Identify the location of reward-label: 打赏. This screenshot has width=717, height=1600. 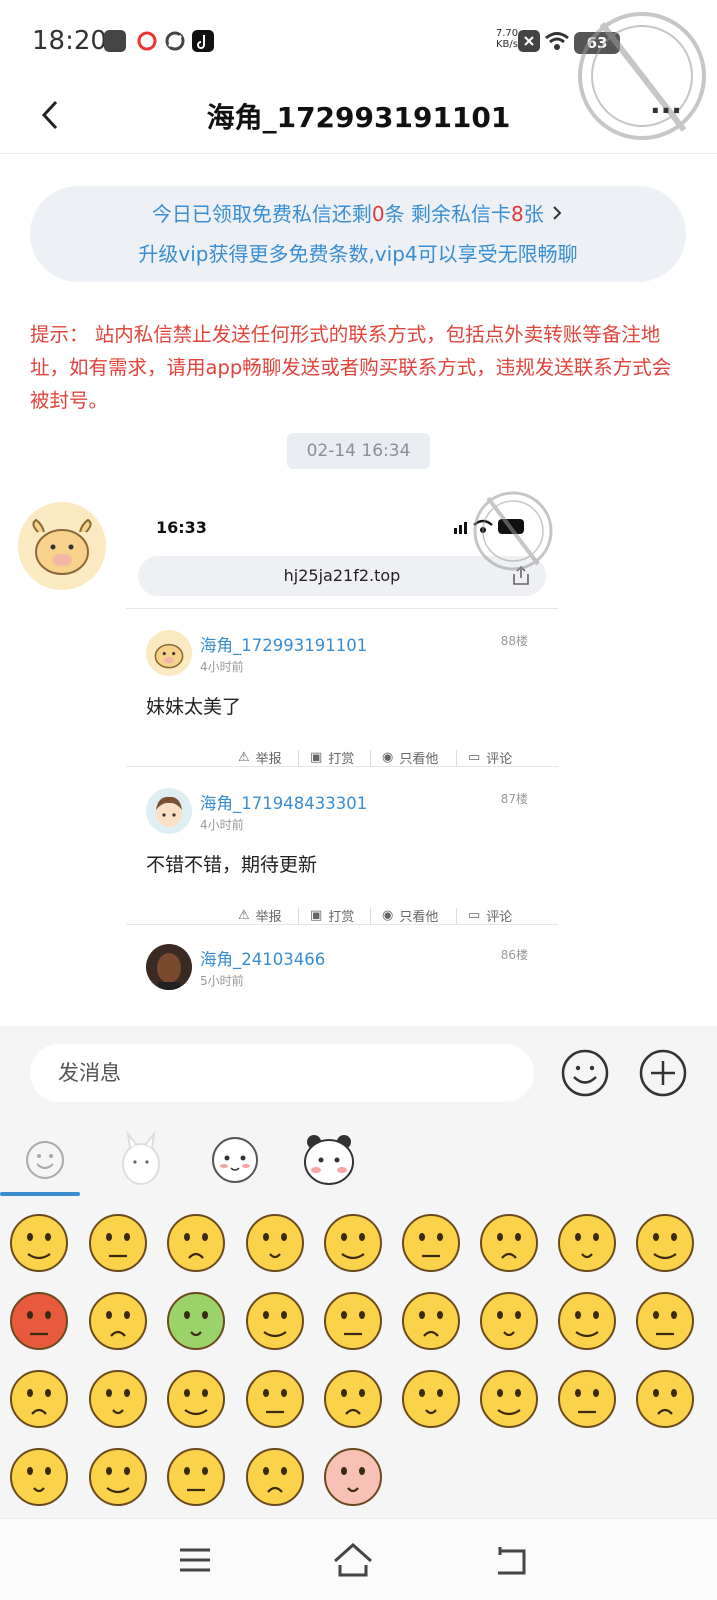
(341, 917).